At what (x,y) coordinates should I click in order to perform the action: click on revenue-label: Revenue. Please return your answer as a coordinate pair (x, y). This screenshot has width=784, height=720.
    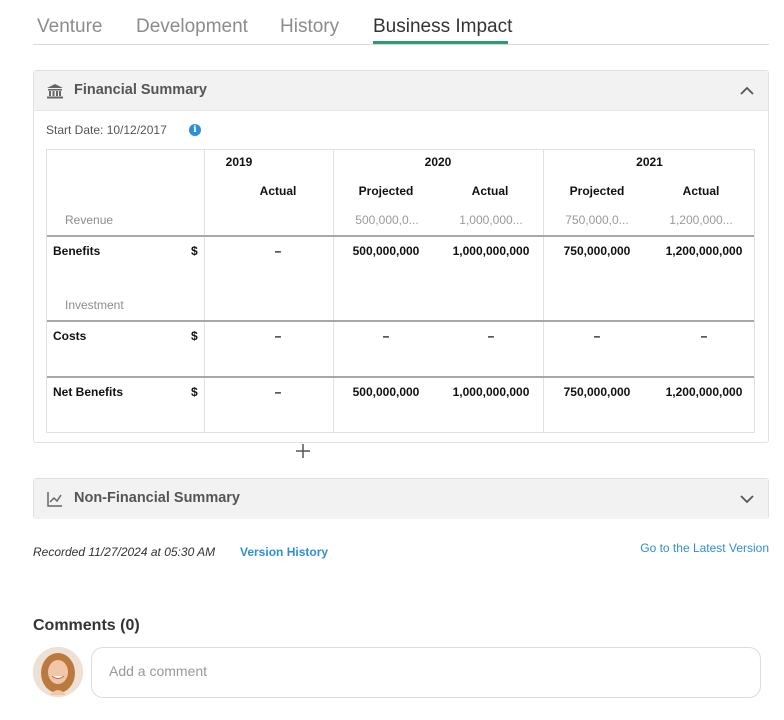
    Looking at the image, I should click on (89, 220).